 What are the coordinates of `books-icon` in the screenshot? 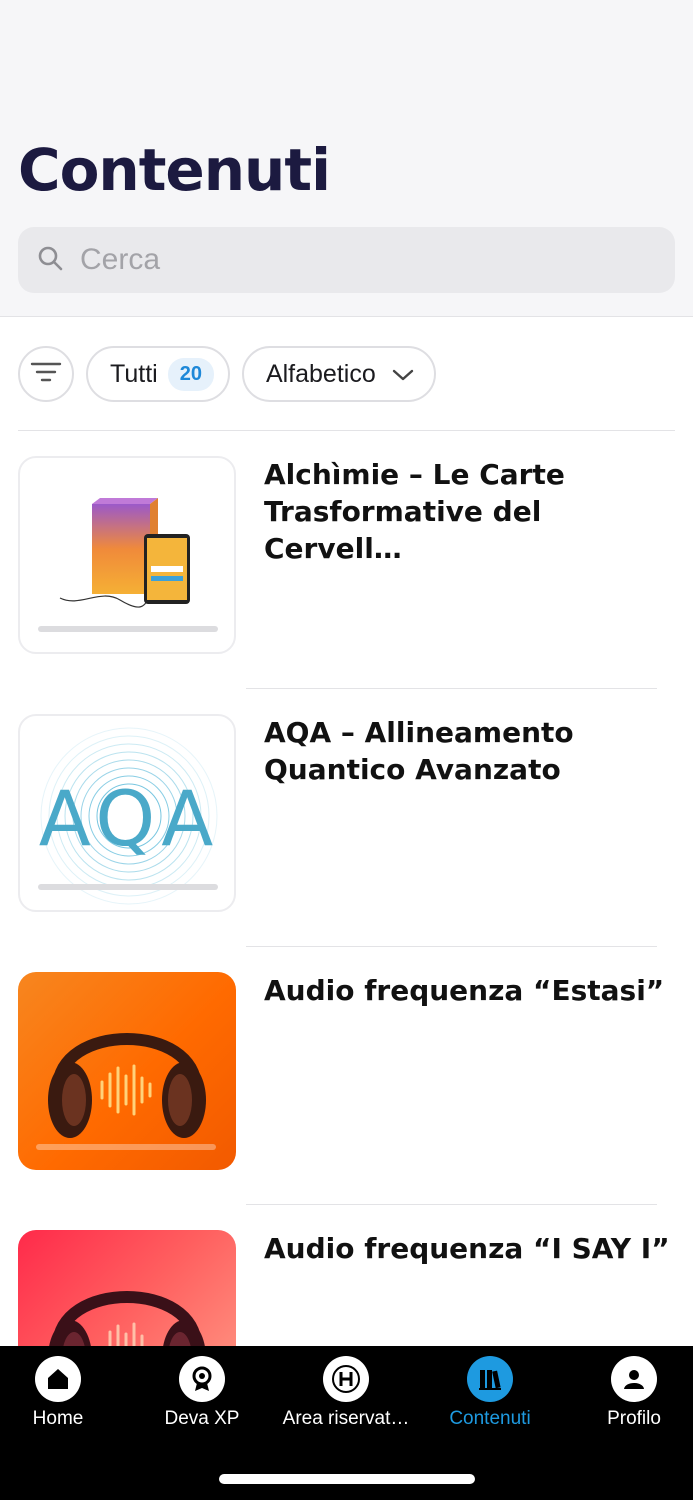 It's located at (490, 1379).